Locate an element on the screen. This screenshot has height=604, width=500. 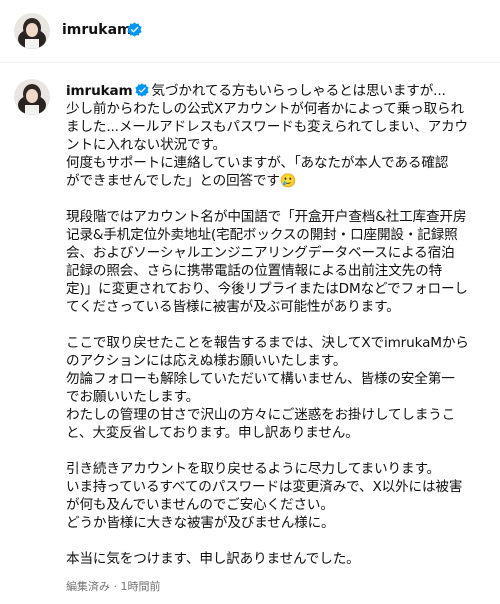
caption-line: のアクションには応えぬ様お願いいたします。 is located at coordinates (206, 361).